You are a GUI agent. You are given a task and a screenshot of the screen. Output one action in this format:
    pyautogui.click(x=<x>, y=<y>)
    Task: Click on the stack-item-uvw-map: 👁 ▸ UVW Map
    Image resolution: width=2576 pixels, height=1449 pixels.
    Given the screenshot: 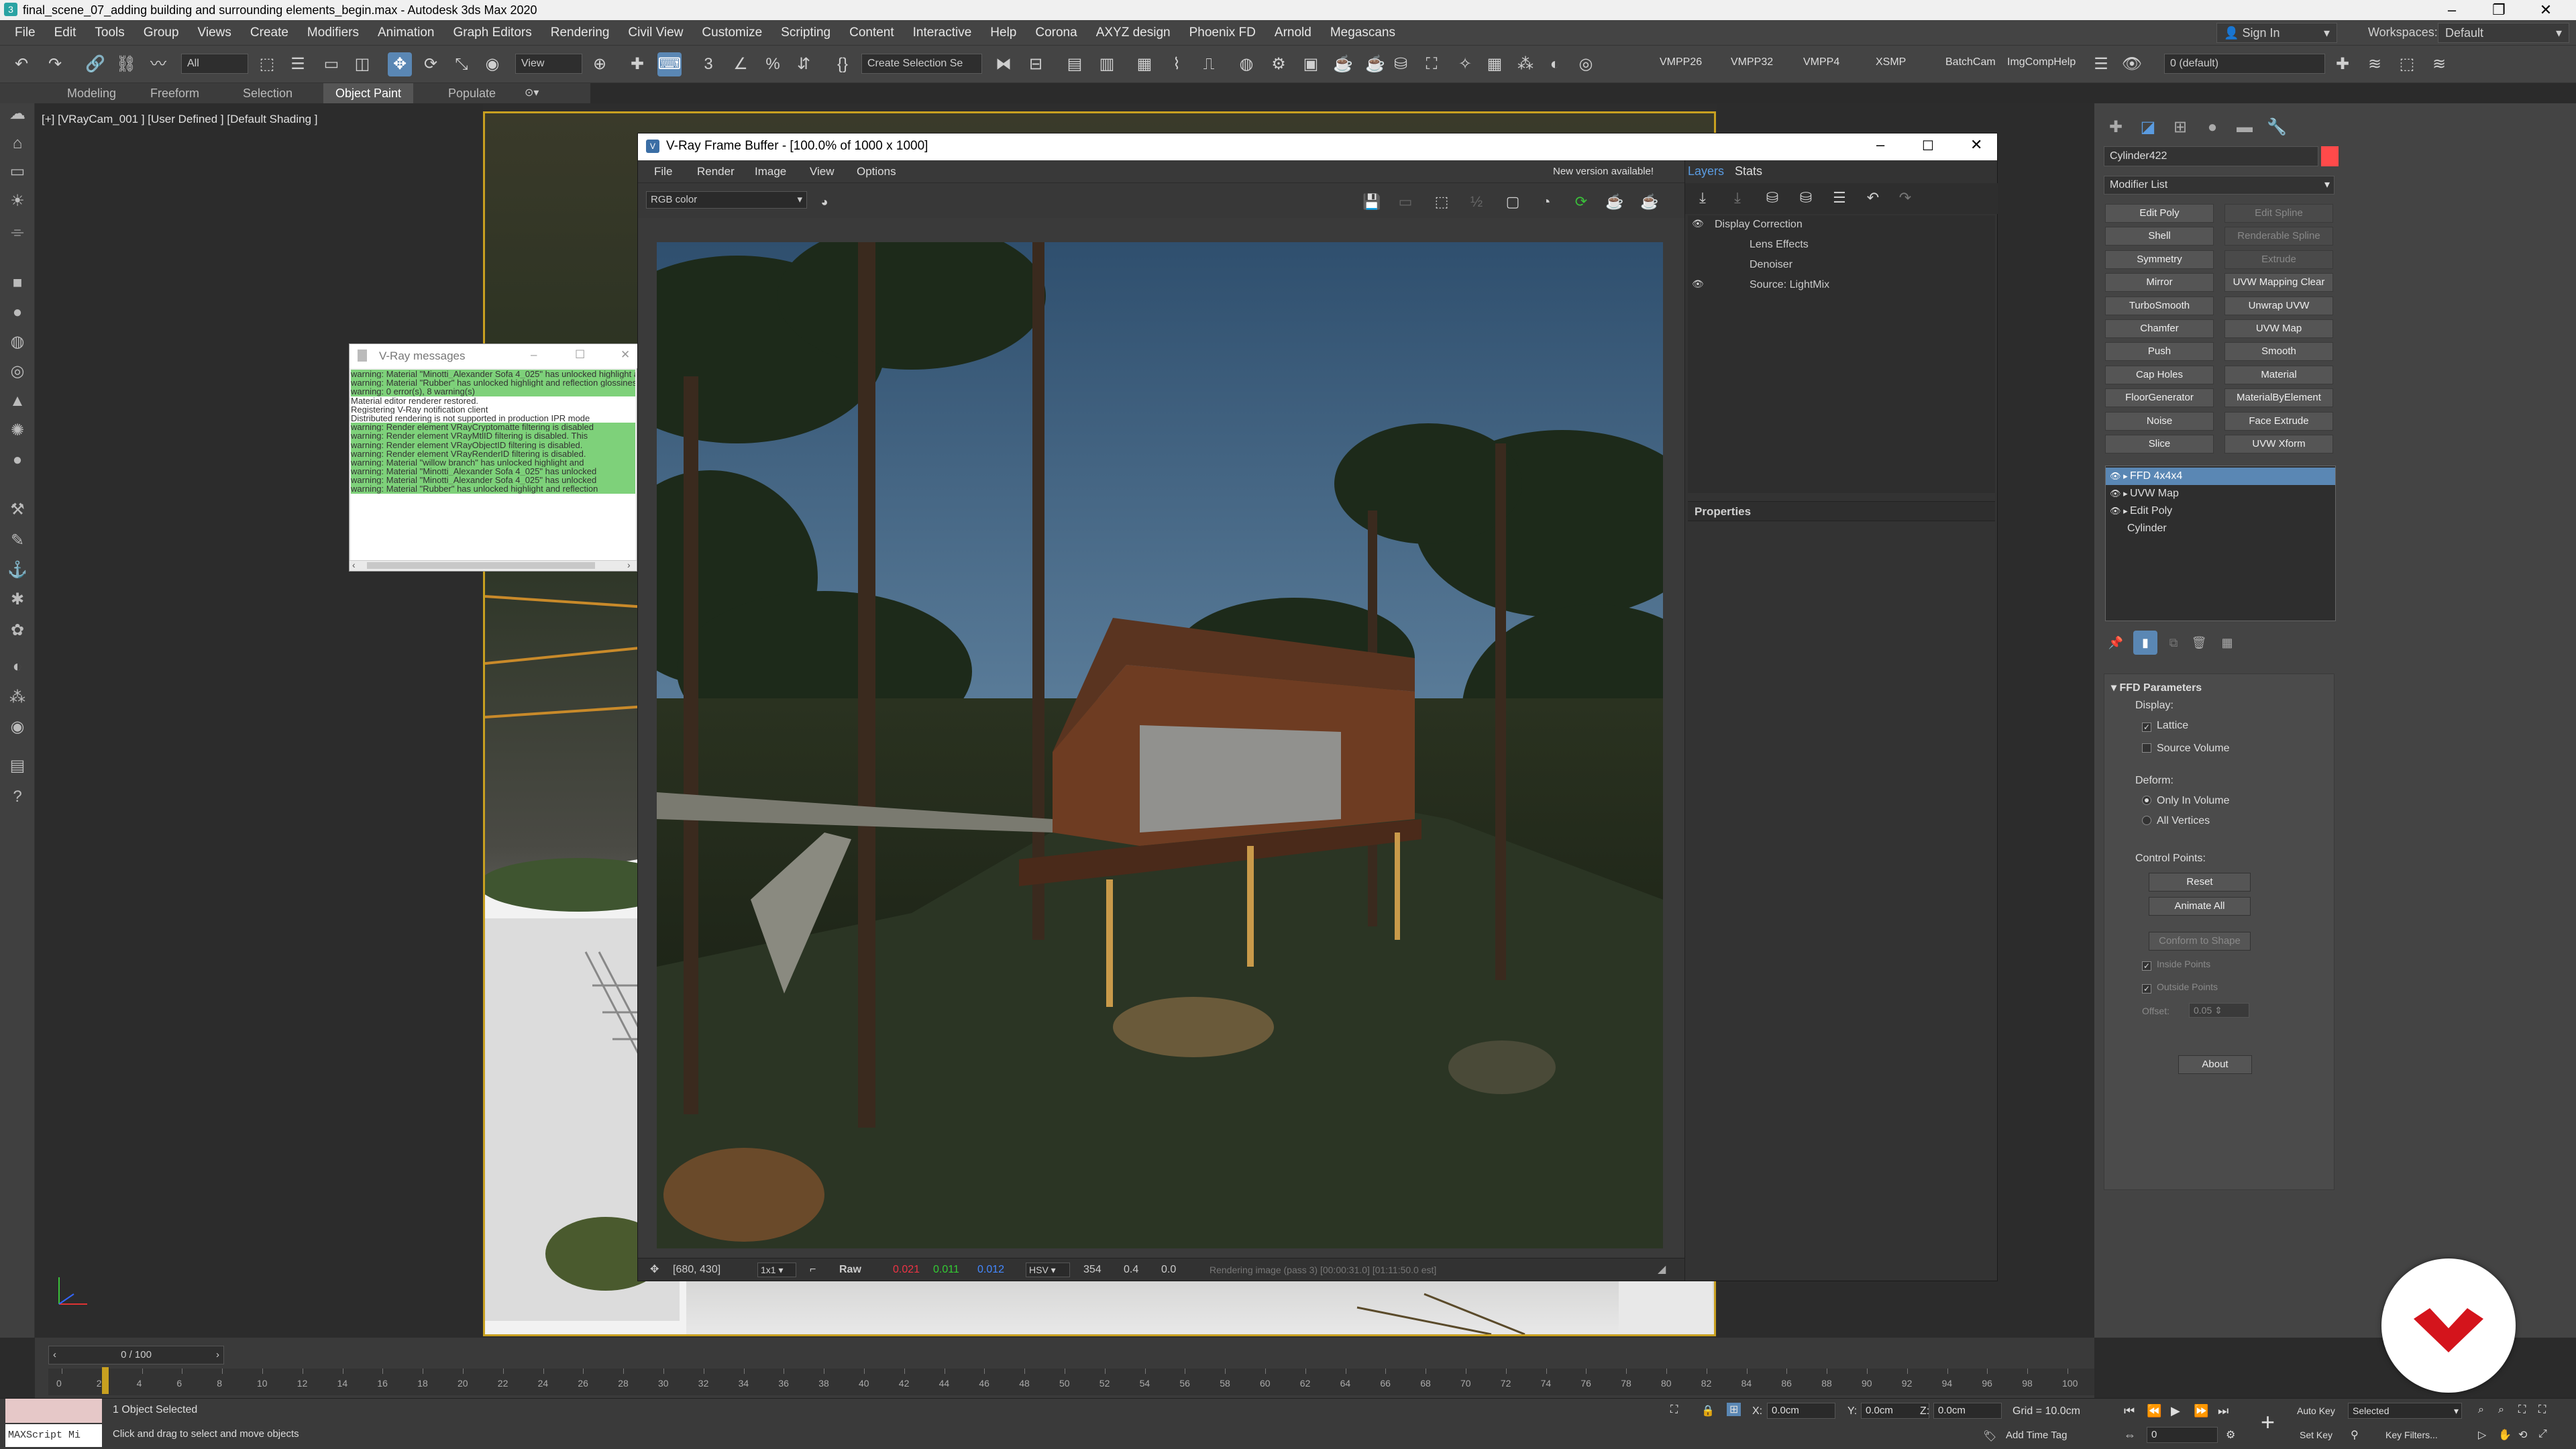 What is the action you would take?
    pyautogui.click(x=2220, y=493)
    